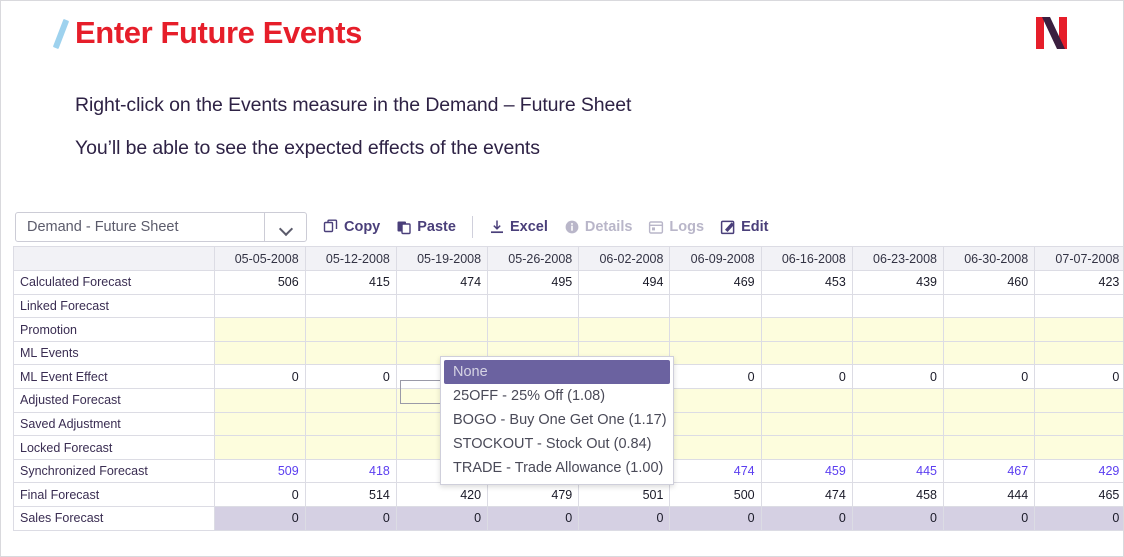 This screenshot has height=557, width=1124. Describe the element at coordinates (898, 282) in the screenshot. I see `grid-cell: 439` at that location.